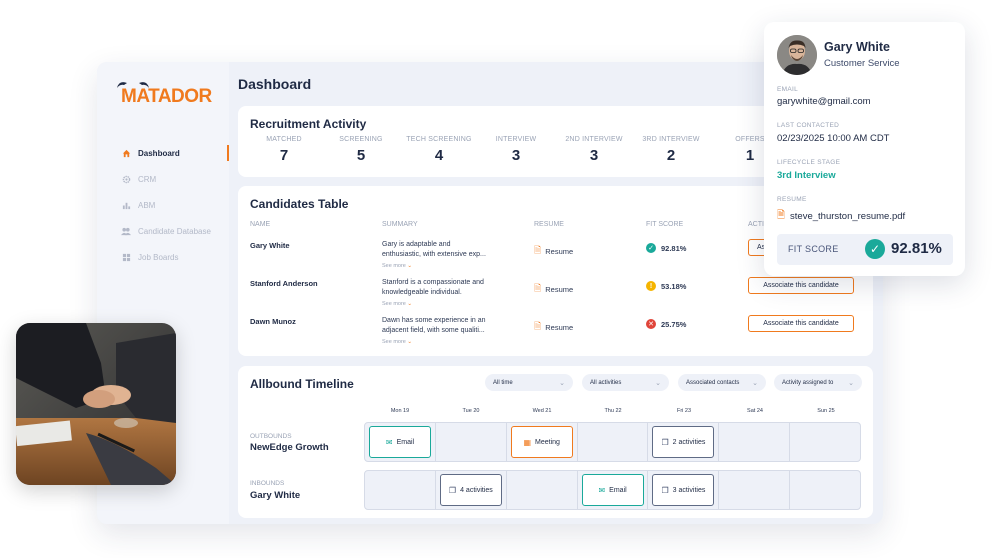  I want to click on fit-score-value: 25.75%, so click(674, 324).